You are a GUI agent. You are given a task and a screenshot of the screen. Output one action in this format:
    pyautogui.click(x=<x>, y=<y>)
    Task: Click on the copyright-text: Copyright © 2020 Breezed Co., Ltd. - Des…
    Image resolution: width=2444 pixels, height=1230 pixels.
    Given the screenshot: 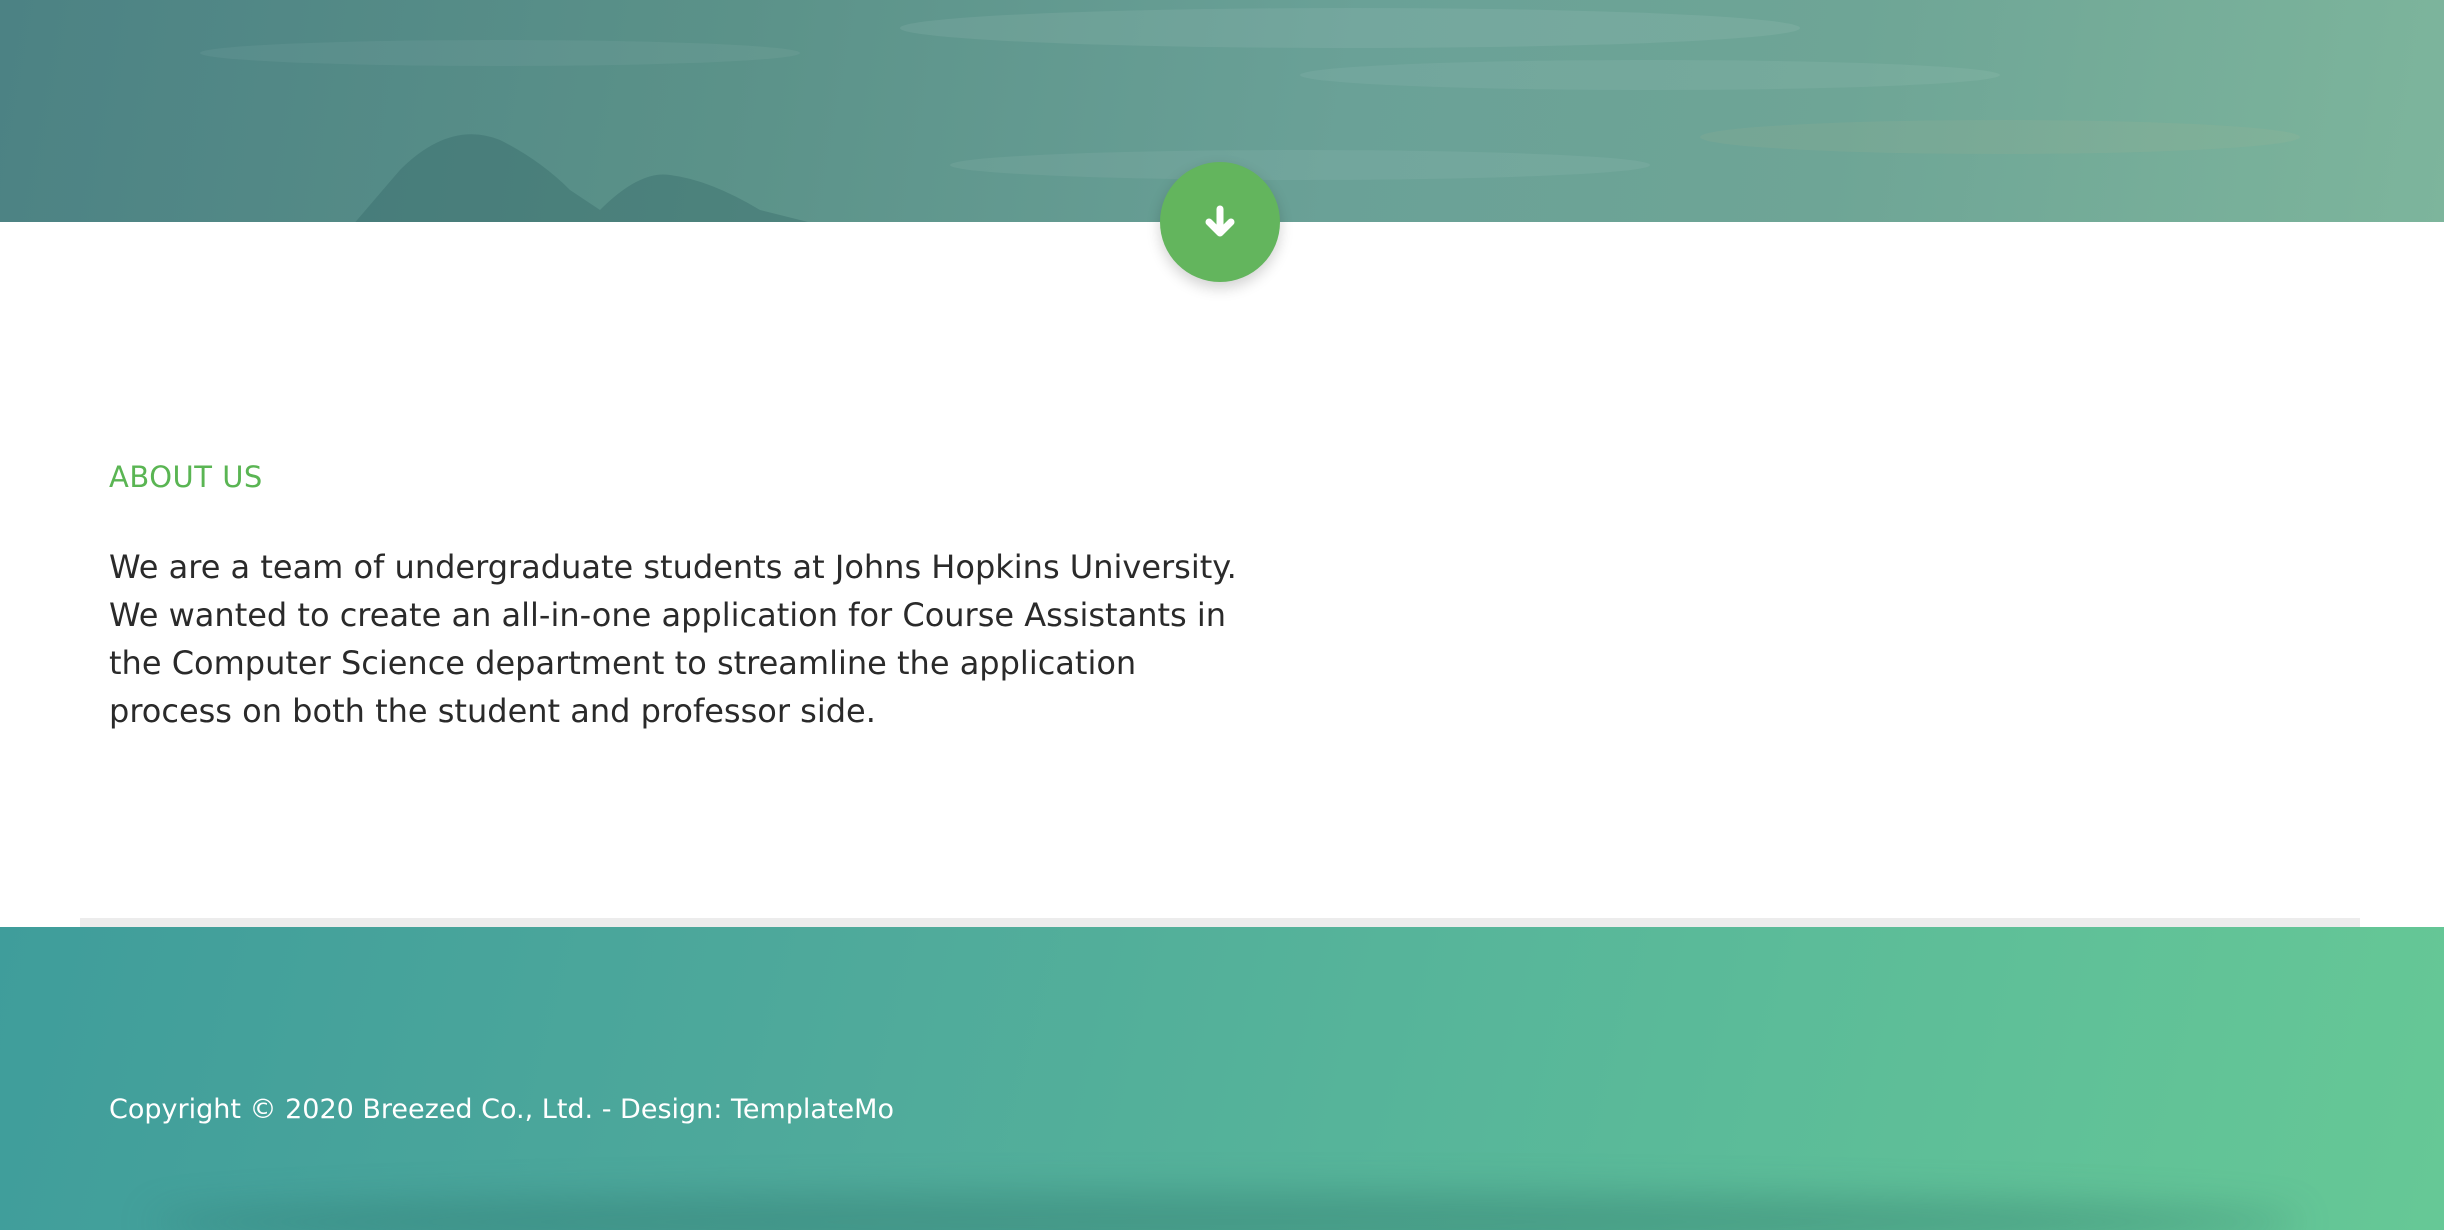 What is the action you would take?
    pyautogui.click(x=501, y=1109)
    